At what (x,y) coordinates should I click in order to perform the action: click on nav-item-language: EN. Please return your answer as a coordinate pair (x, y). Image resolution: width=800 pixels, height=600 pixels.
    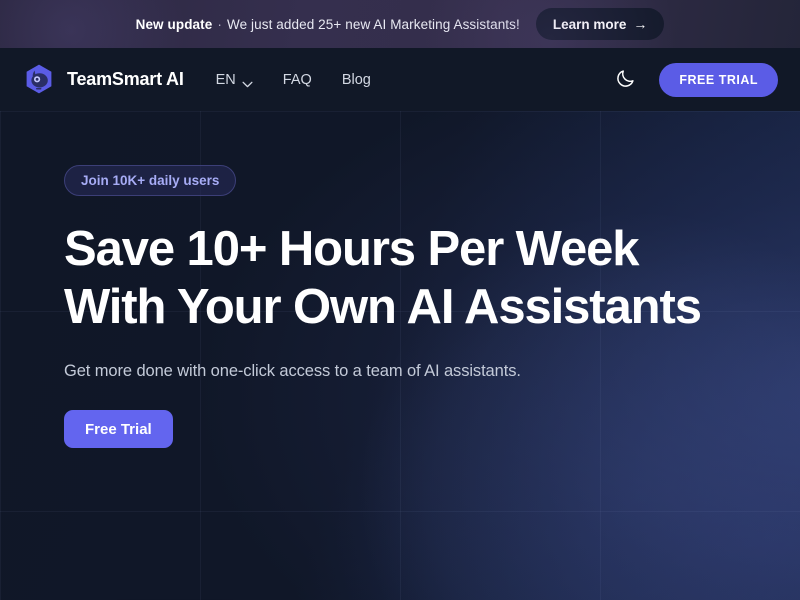
    Looking at the image, I should click on (234, 80).